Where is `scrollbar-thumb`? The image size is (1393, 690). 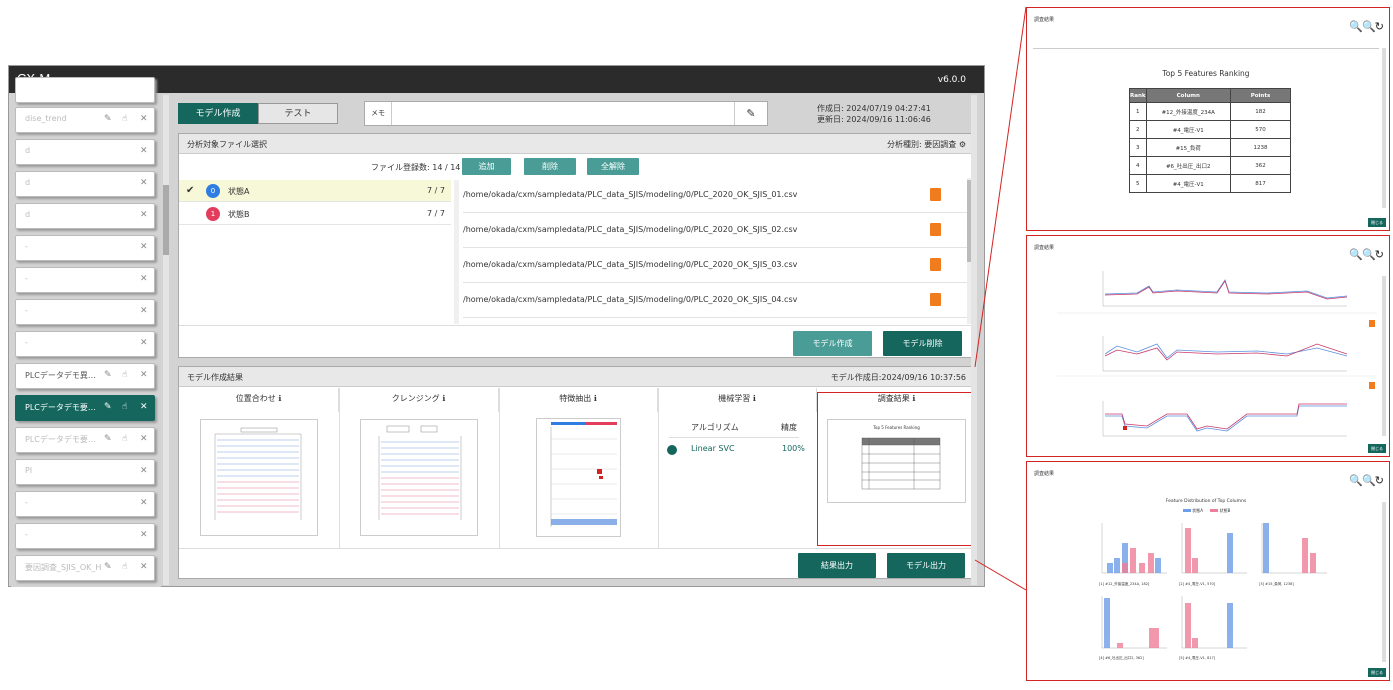
scrollbar-thumb is located at coordinates (166, 220).